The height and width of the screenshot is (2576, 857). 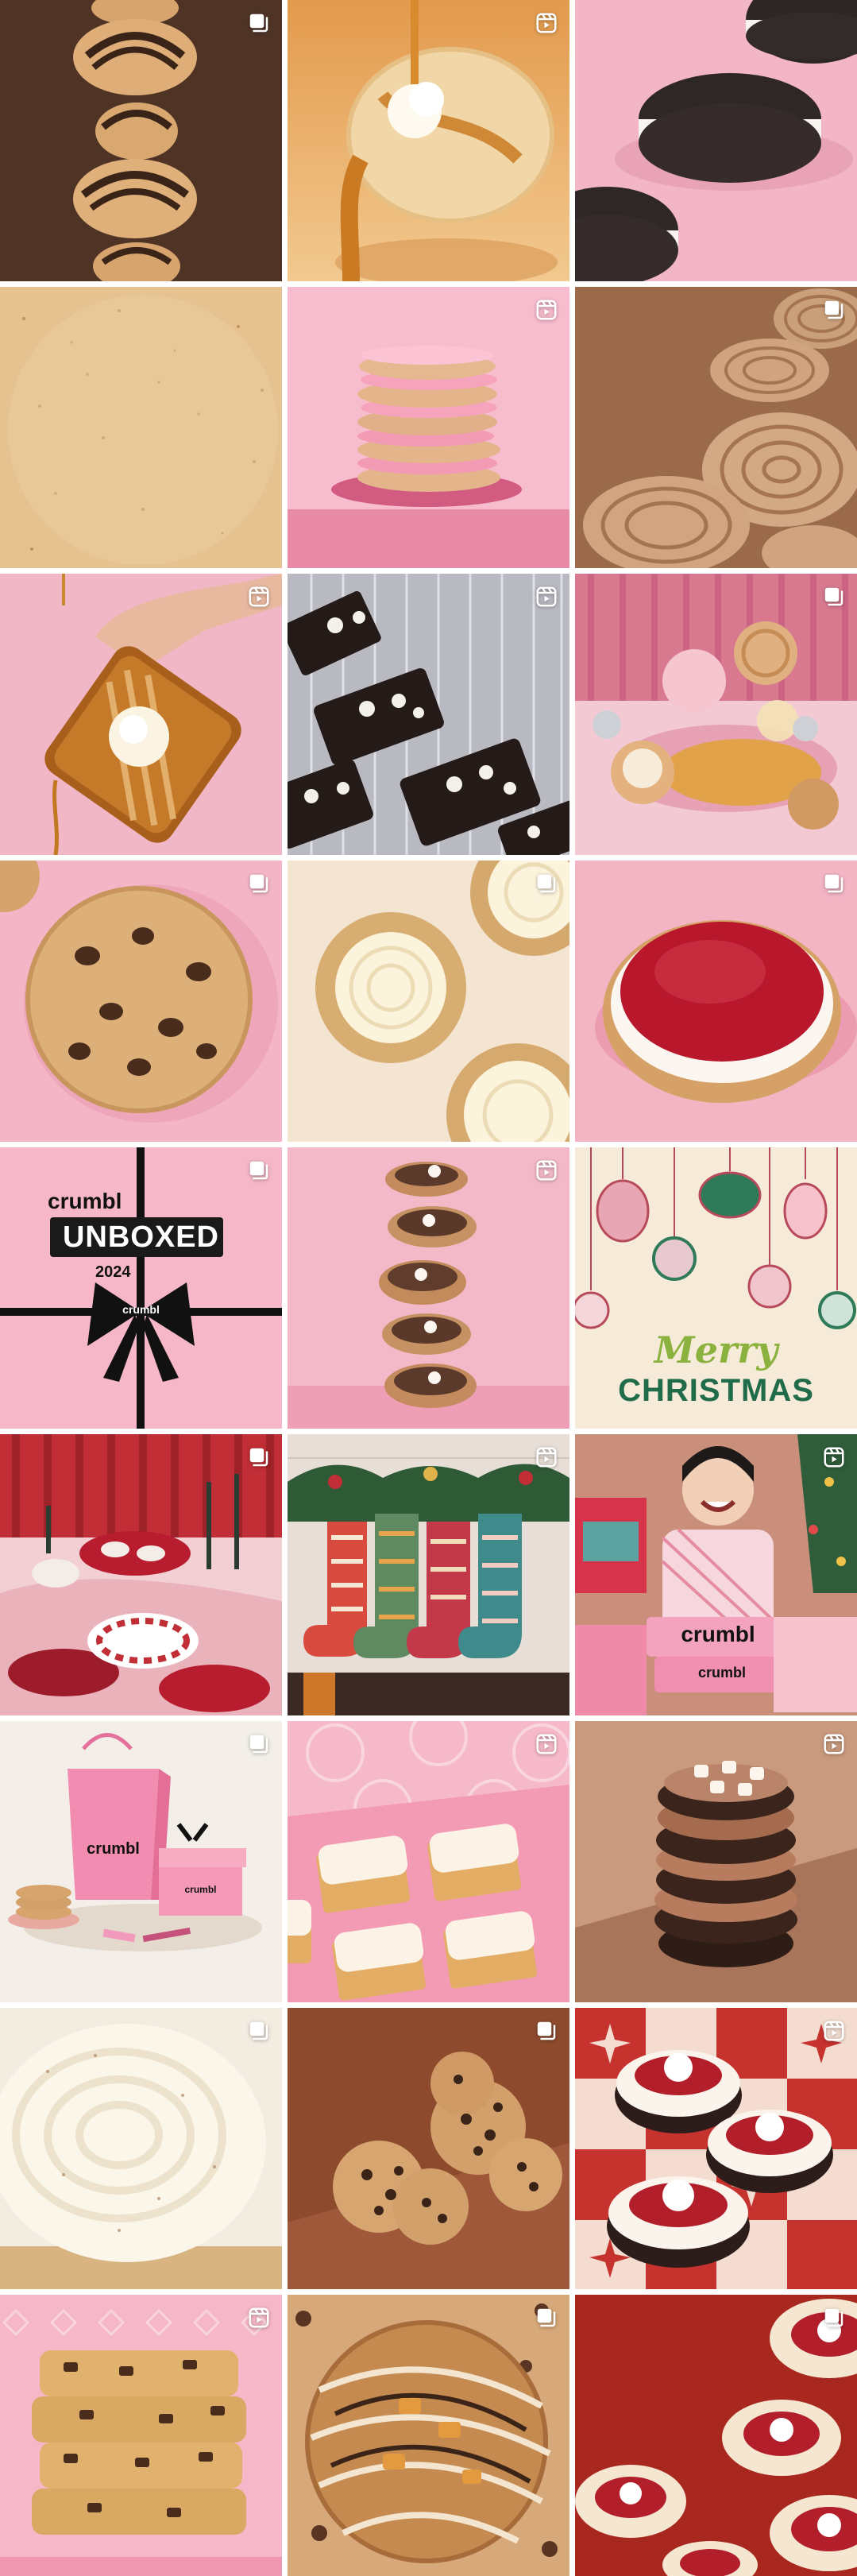 I want to click on post-tile: crumbl UNBOXED 2024 crumbl, so click(x=141, y=1288).